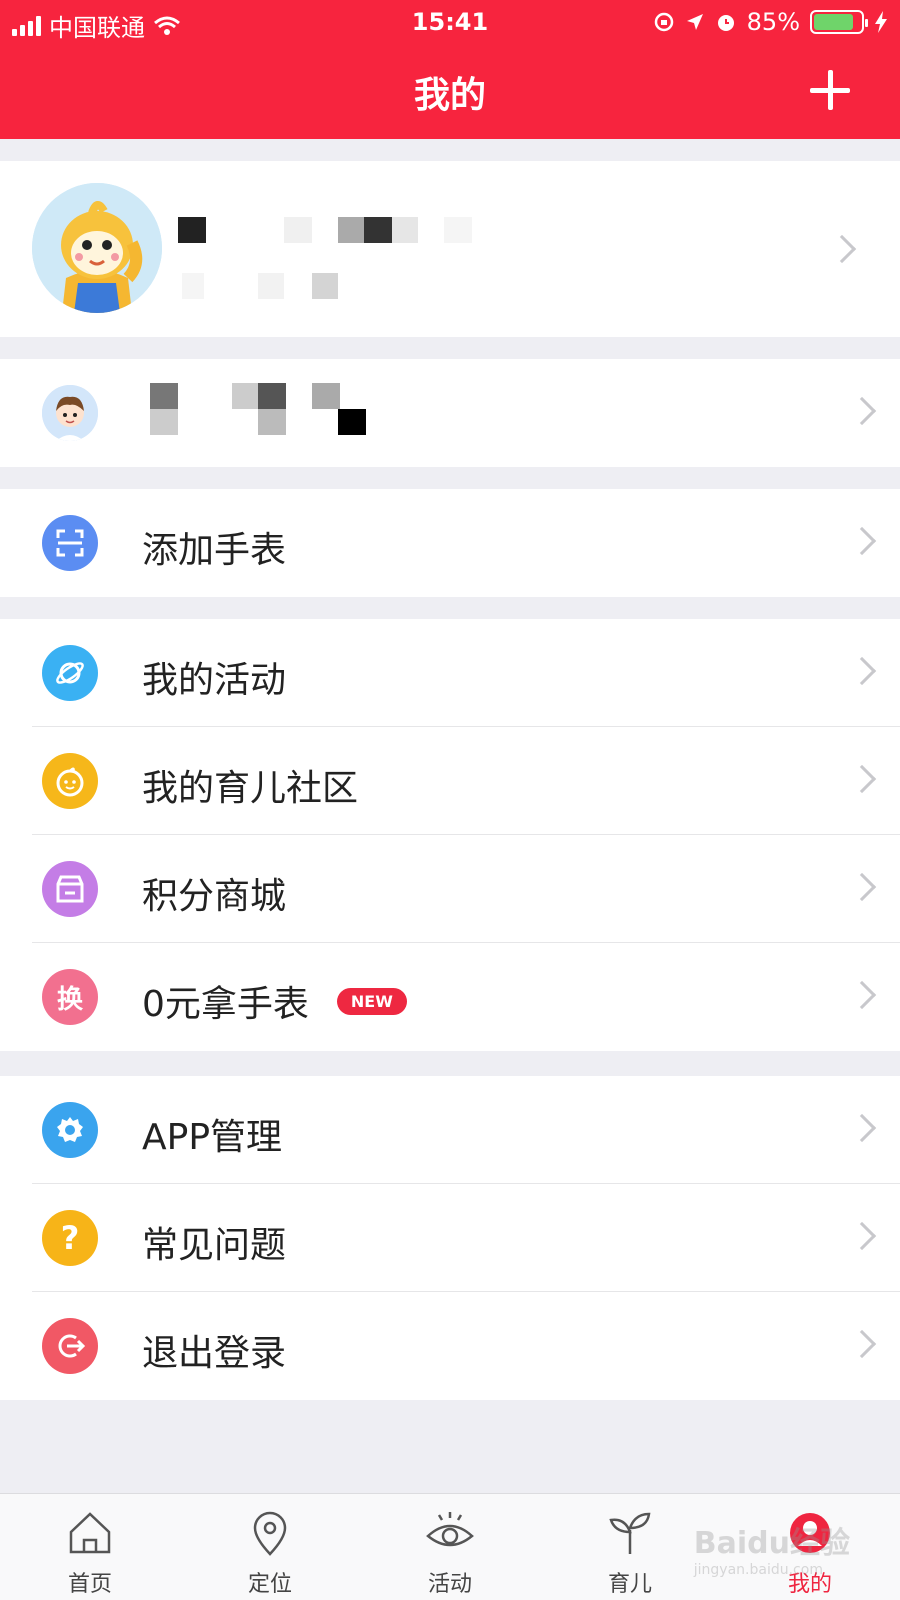 The height and width of the screenshot is (1600, 900). Describe the element at coordinates (371, 1001) in the screenshot. I see `new-badge: NEW` at that location.